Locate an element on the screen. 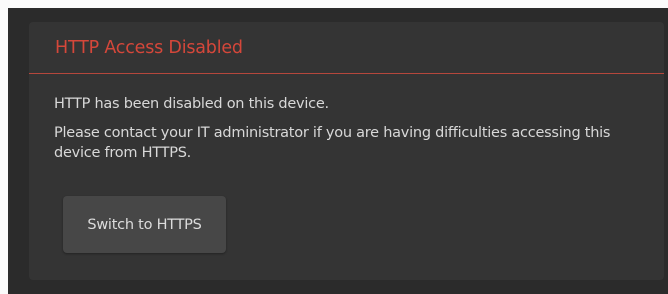 The image size is (668, 294). panel-title: HTTP Access Disabled is located at coordinates (149, 47).